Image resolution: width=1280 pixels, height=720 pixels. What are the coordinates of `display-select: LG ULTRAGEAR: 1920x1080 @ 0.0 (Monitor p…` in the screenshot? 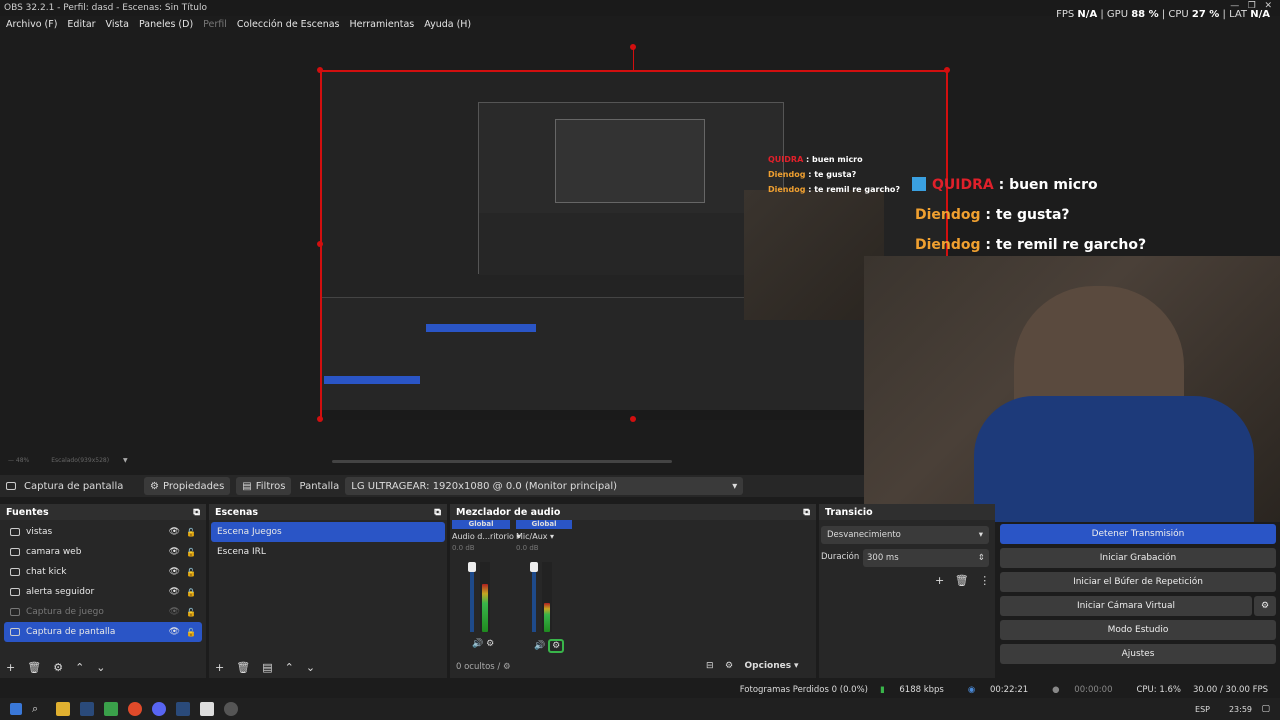 It's located at (544, 486).